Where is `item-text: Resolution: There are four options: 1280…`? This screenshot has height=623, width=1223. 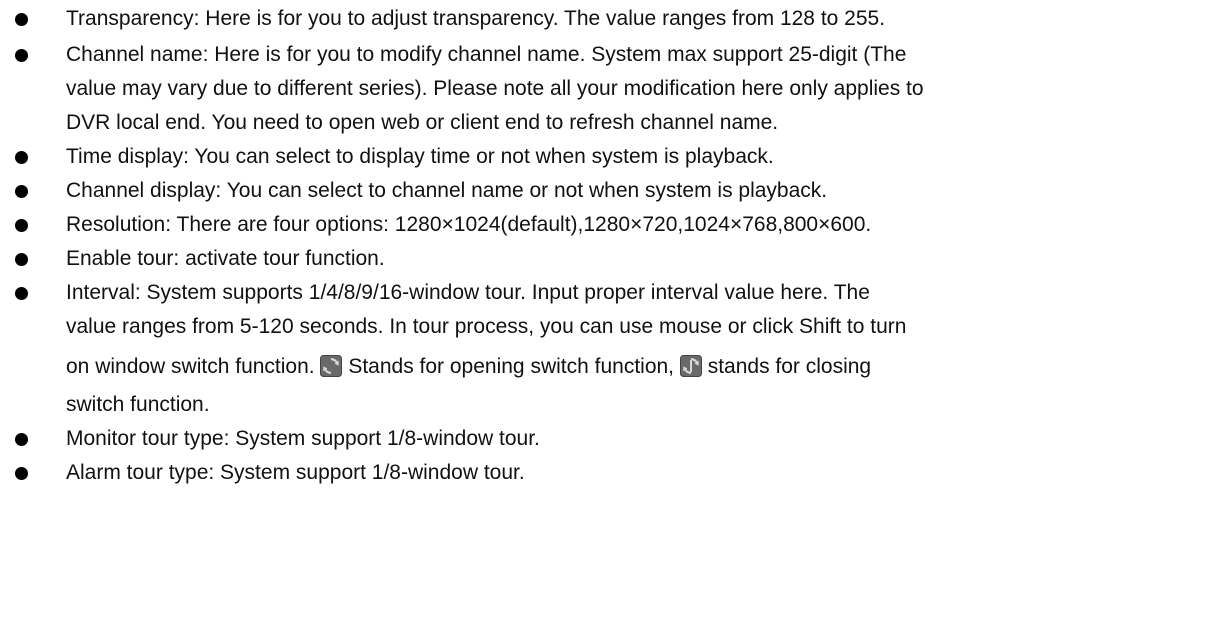
item-text: Resolution: There are four options: 1280… is located at coordinates (469, 224).